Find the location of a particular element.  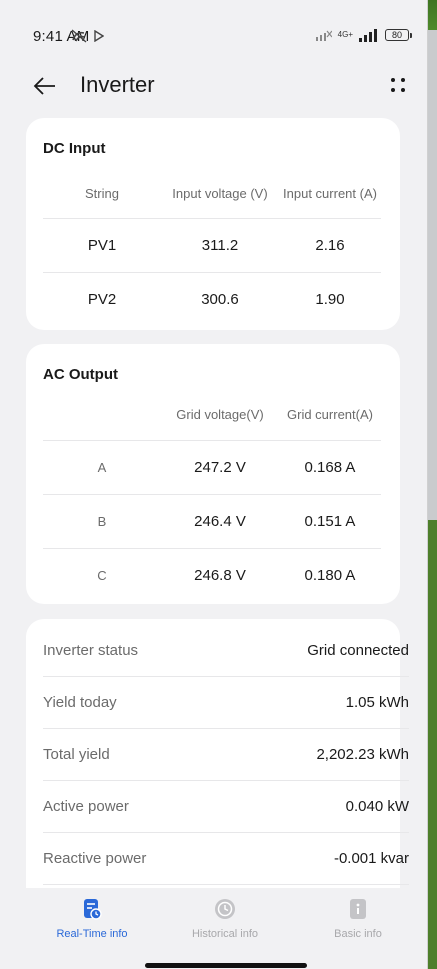

signal-weak-icon is located at coordinates (323, 35).